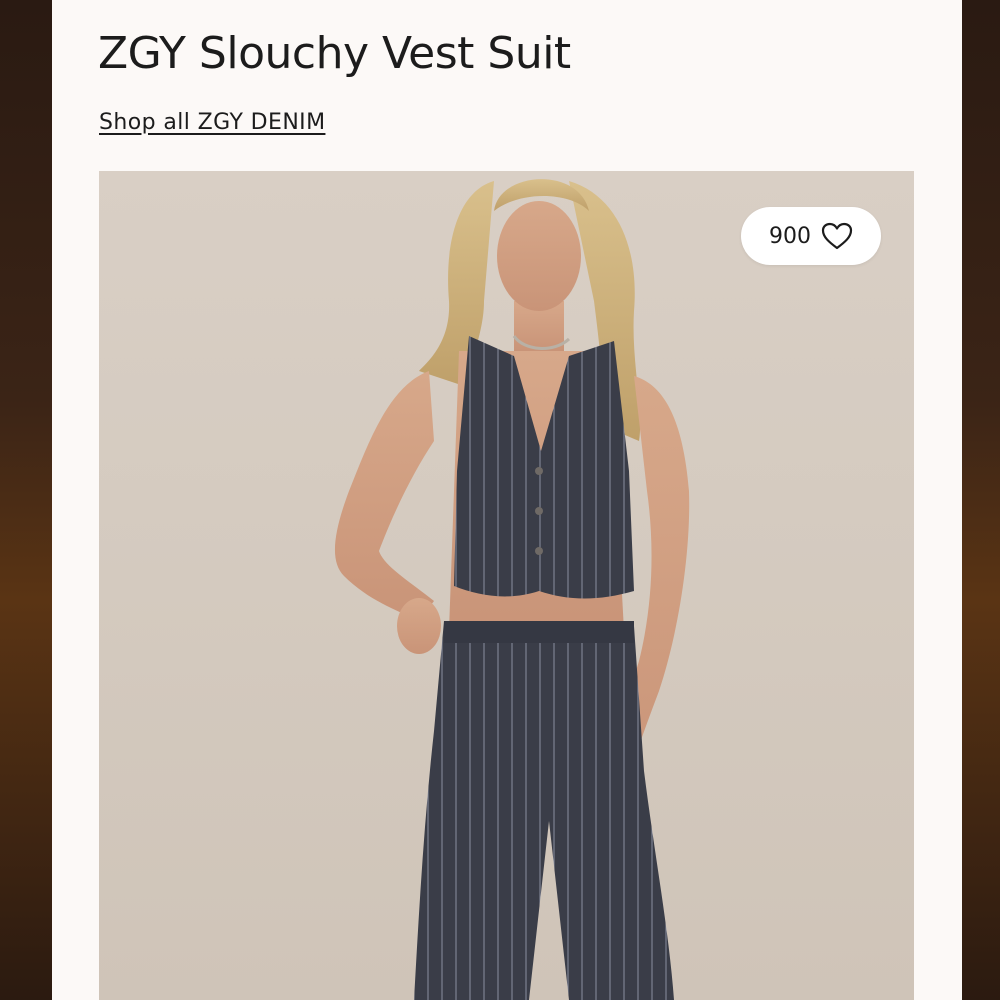  I want to click on favorite-count: 900, so click(790, 236).